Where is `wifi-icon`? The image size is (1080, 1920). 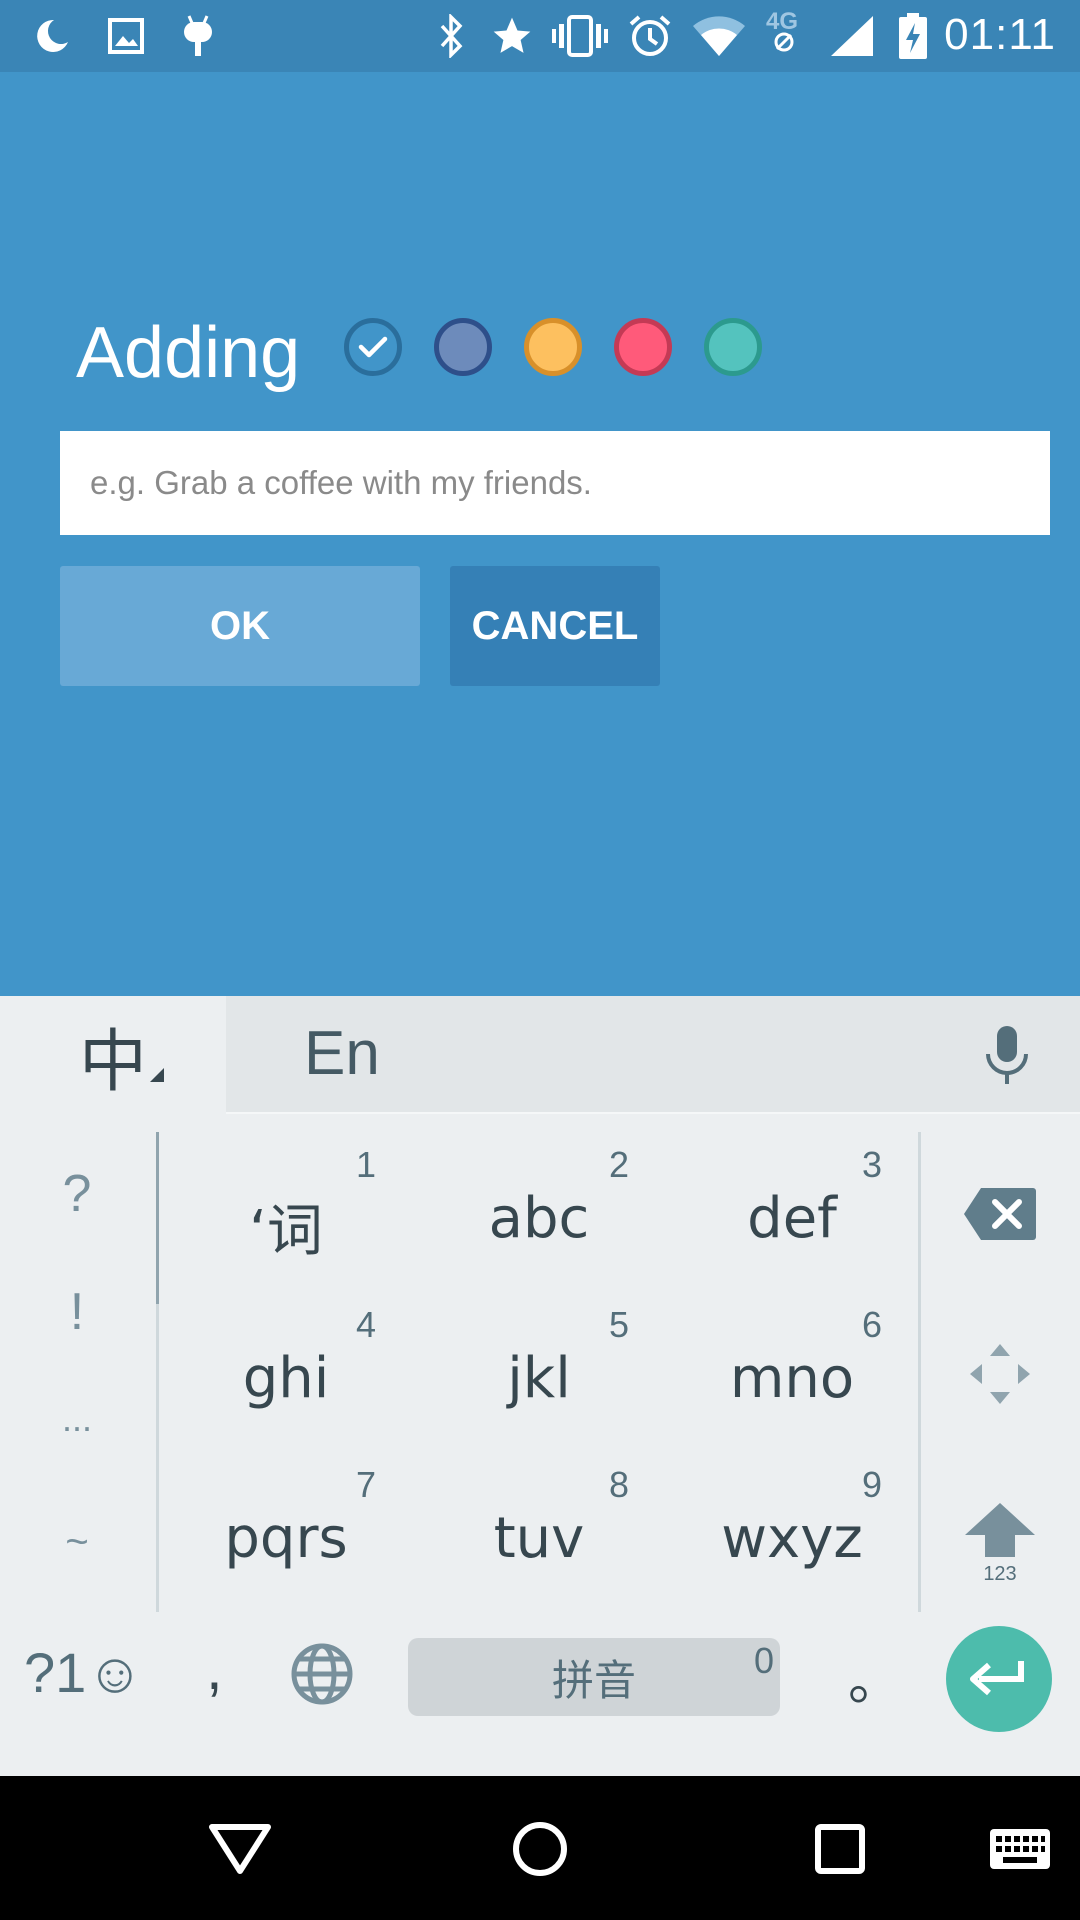
wifi-icon is located at coordinates (719, 36).